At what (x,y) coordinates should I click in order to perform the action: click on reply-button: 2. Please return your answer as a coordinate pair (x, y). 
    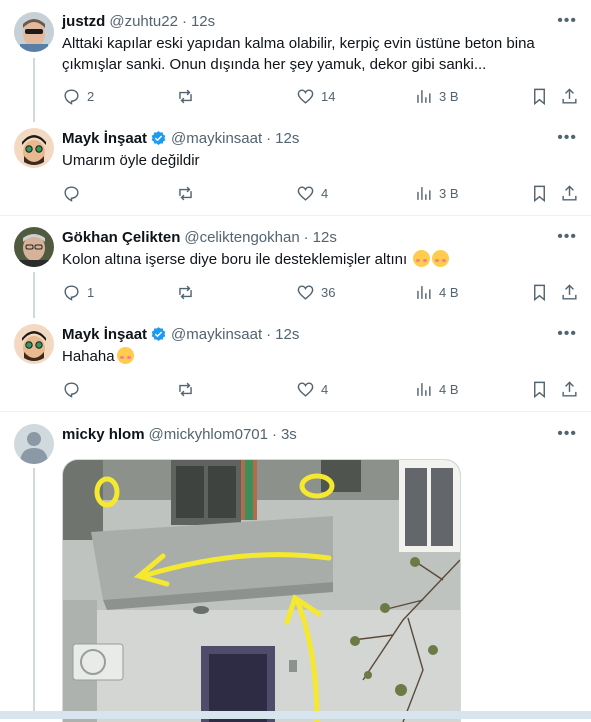
    Looking at the image, I should click on (78, 96).